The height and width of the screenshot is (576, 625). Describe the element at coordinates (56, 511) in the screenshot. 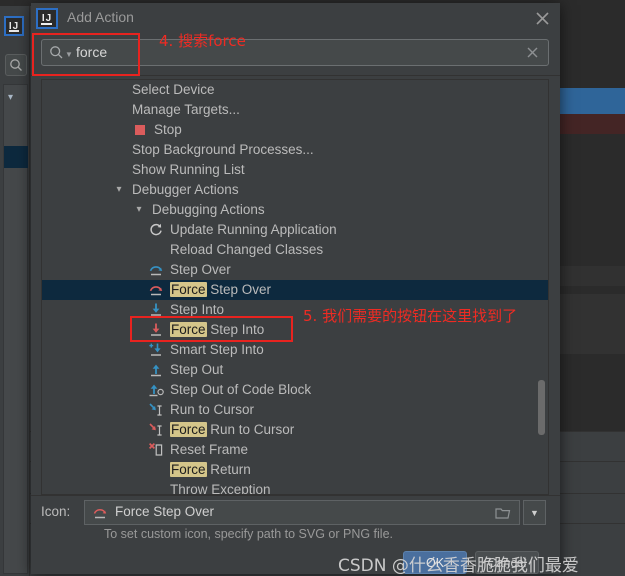

I see `icon-field-label: Icon:` at that location.